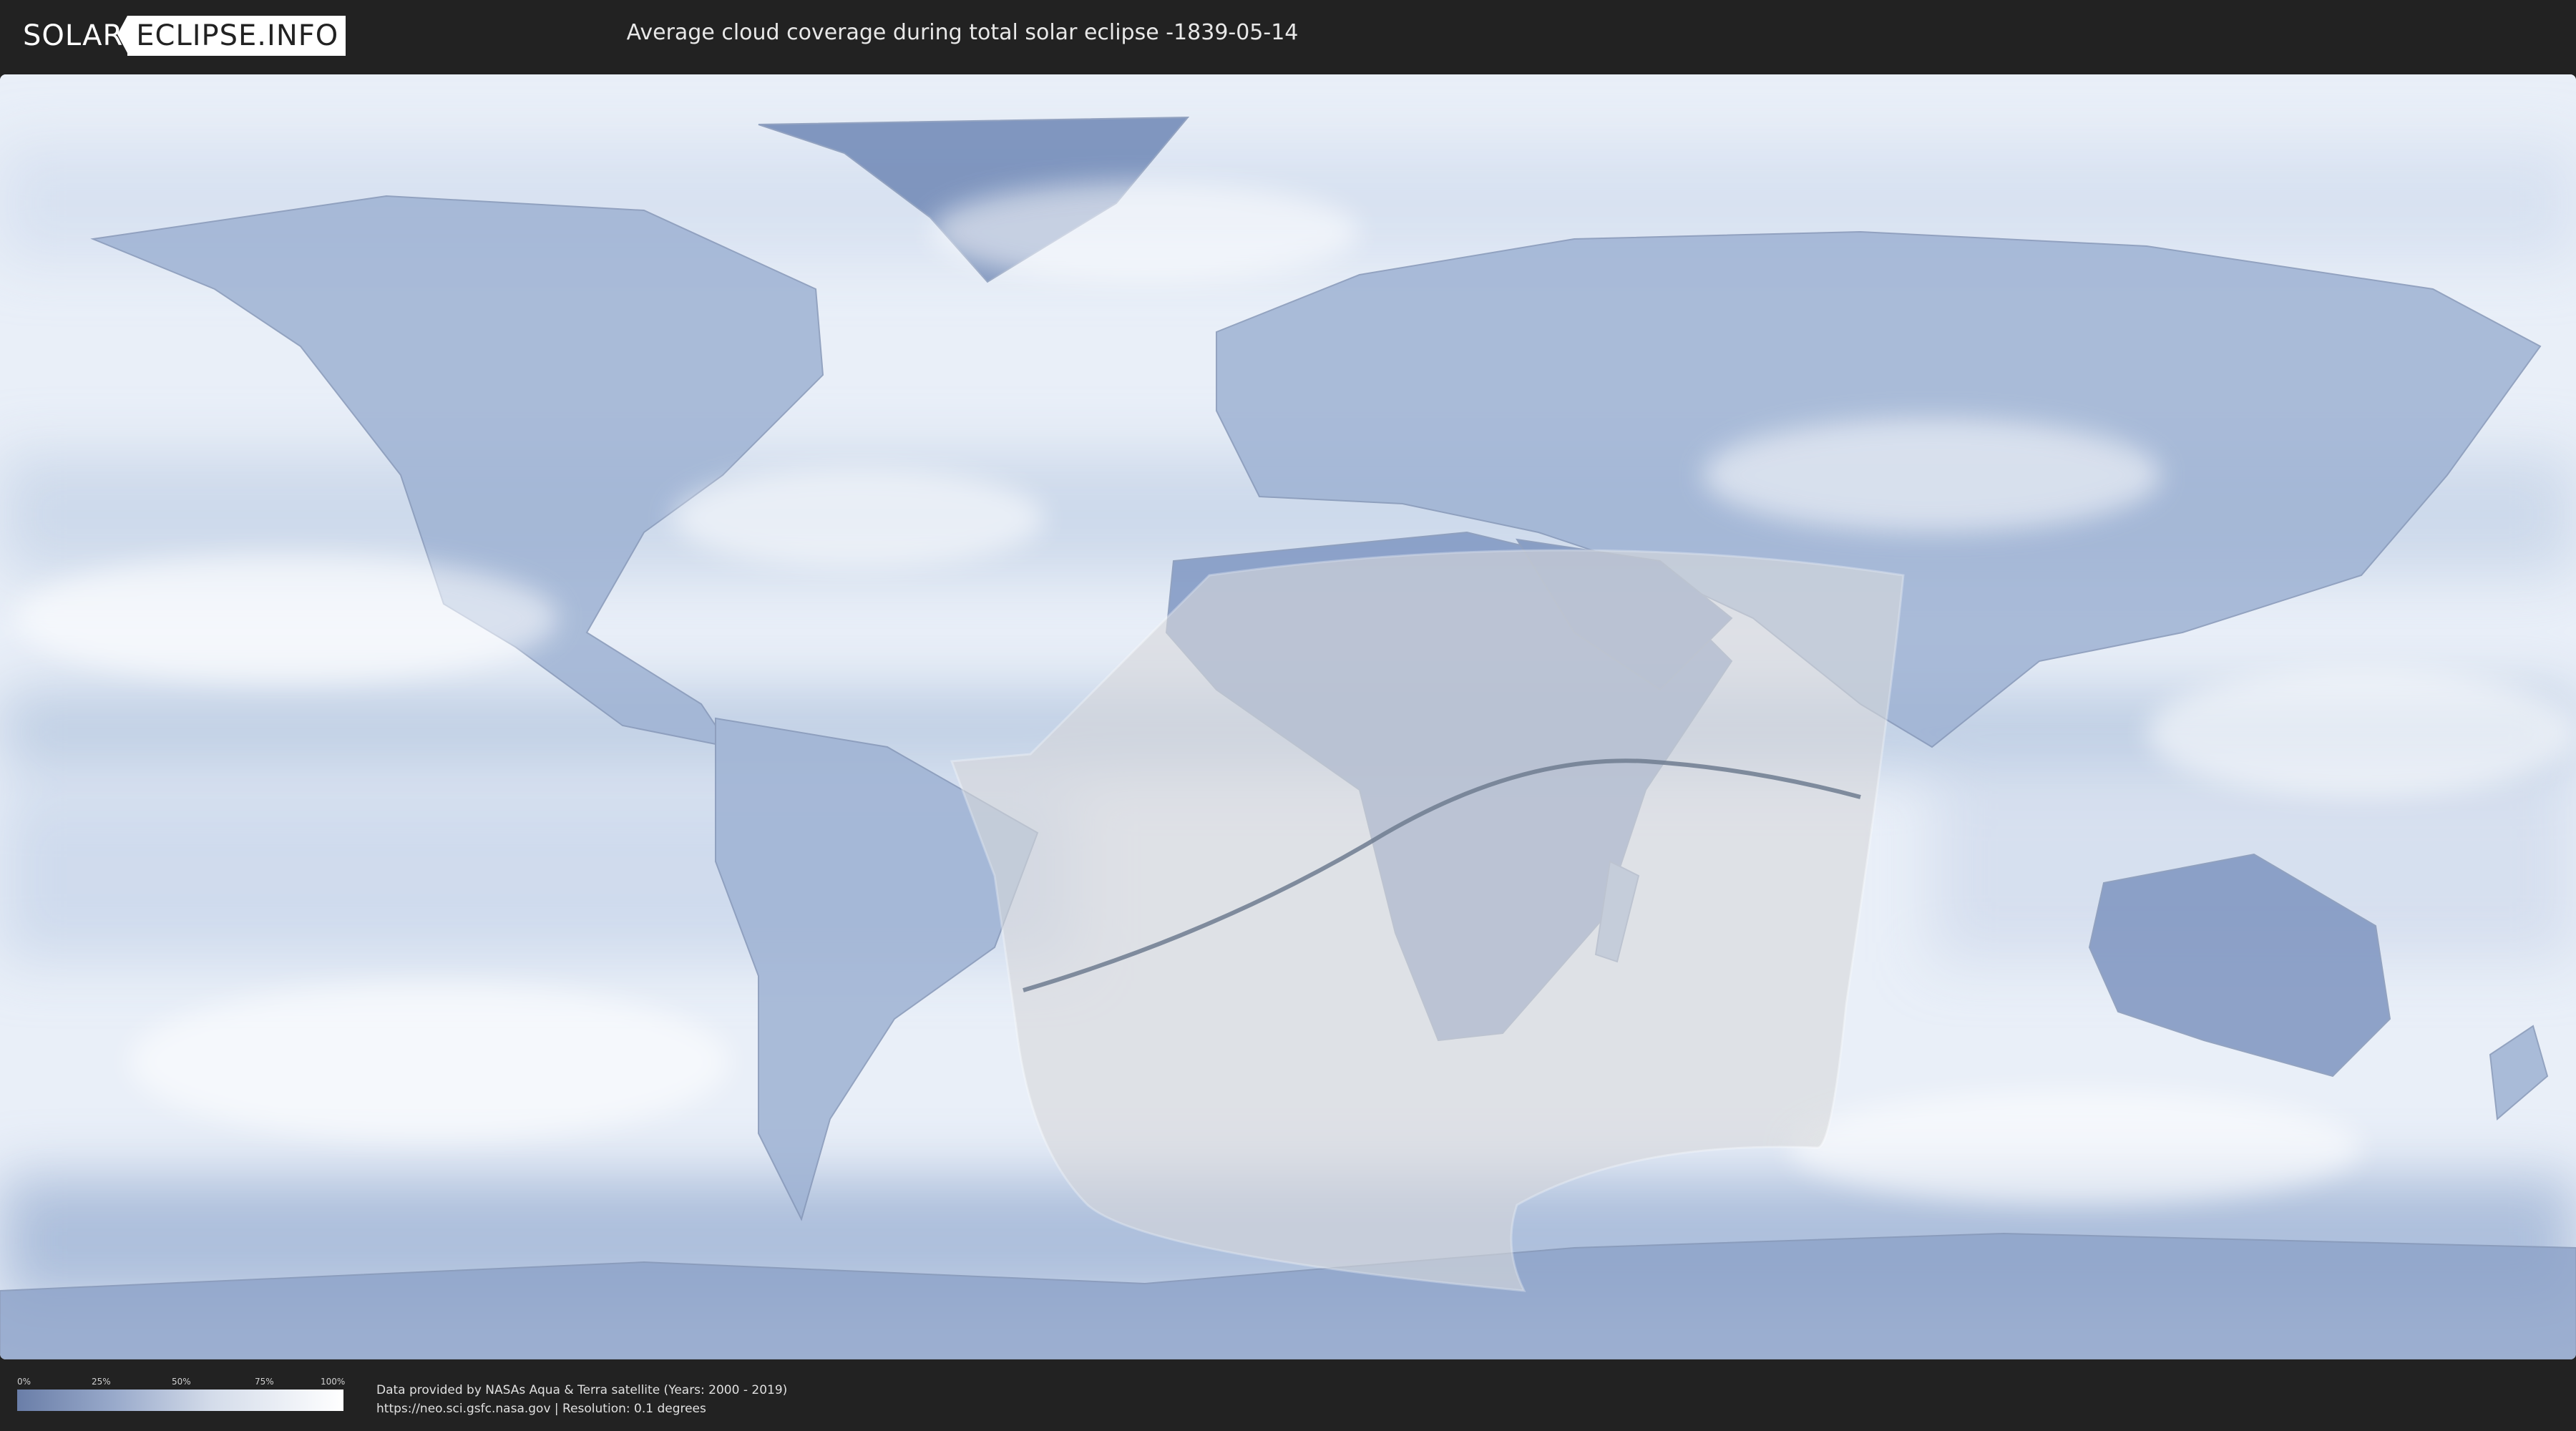  I want to click on legend-color-bar, so click(180, 1400).